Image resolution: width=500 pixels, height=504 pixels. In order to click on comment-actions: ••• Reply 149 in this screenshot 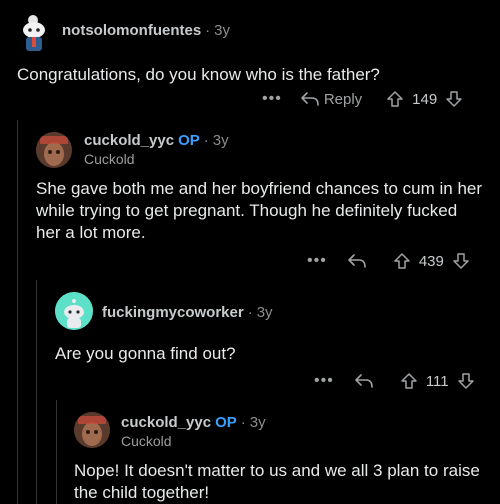, I will do `click(362, 99)`.